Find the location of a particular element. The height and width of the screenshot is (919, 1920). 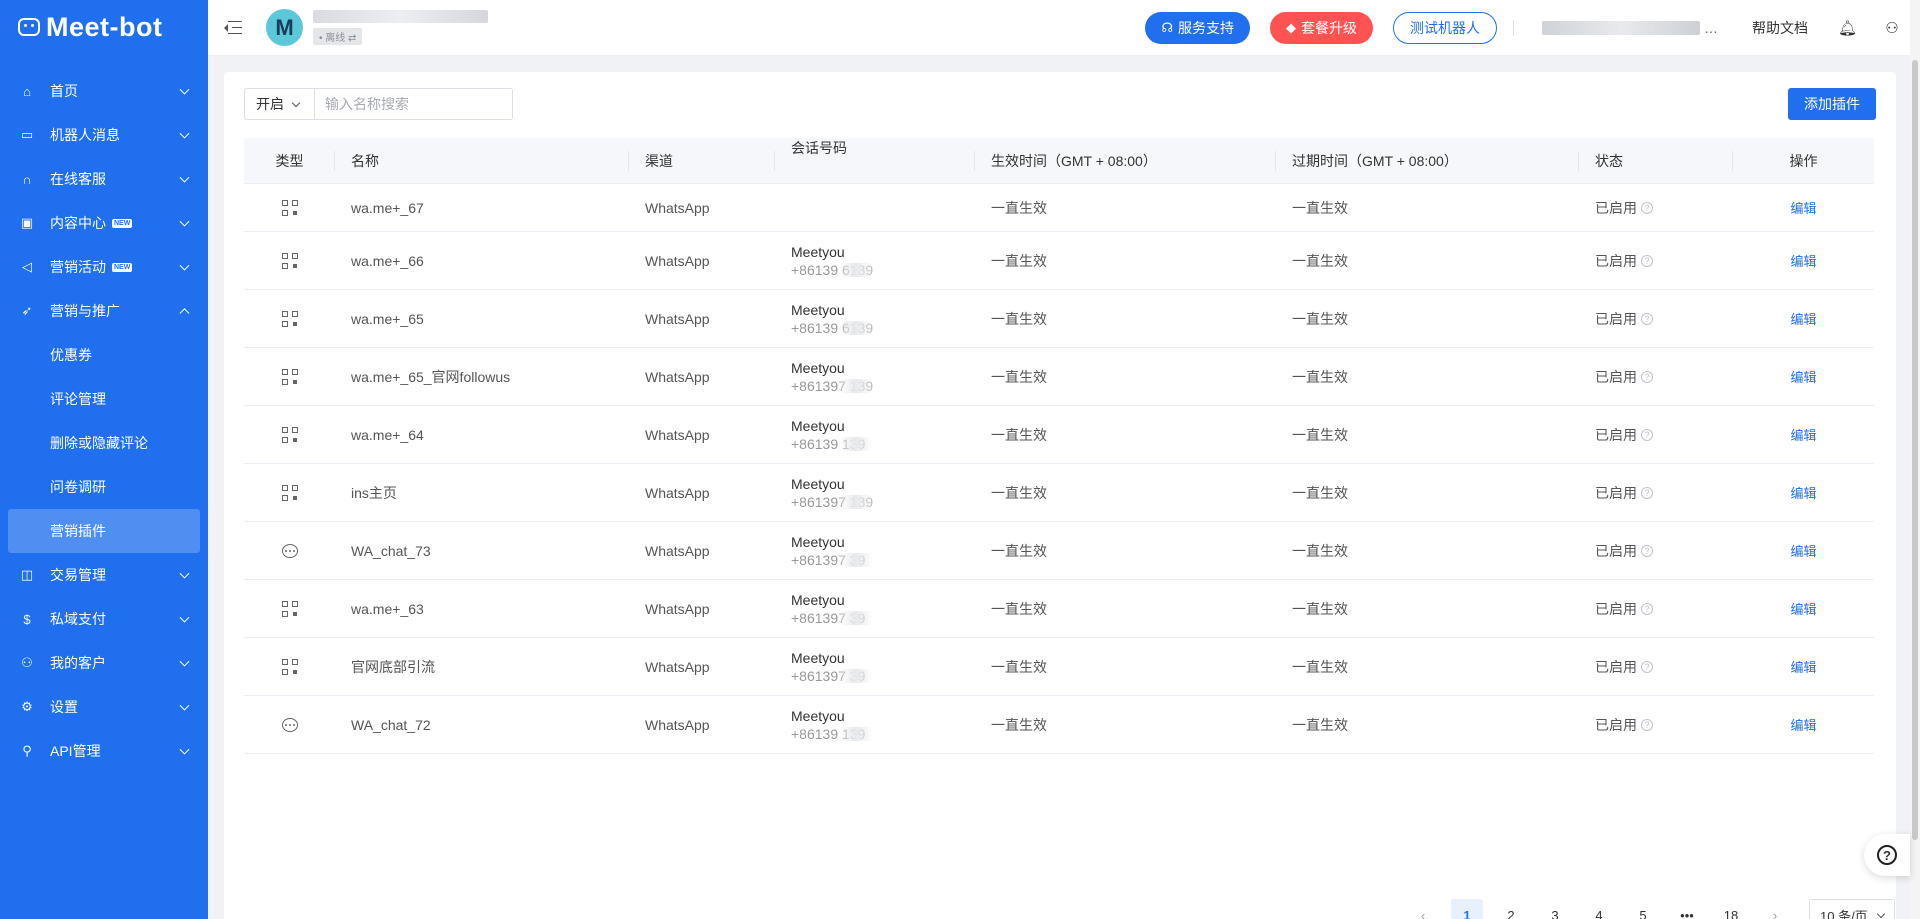

name-search-input is located at coordinates (413, 104).